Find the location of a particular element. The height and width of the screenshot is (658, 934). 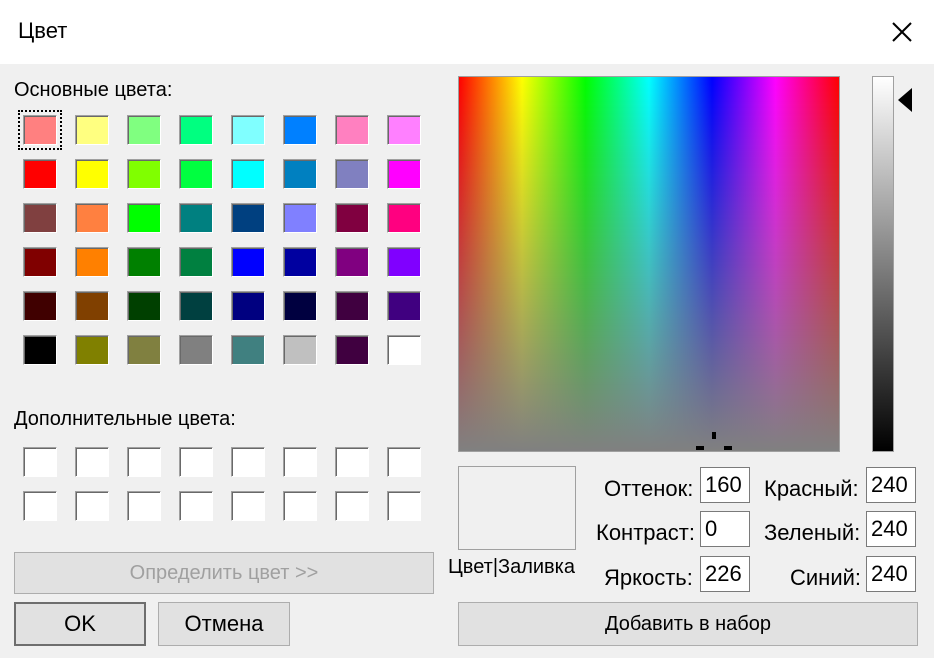

define-custom-colors-button: Определить цвет >> is located at coordinates (224, 573).